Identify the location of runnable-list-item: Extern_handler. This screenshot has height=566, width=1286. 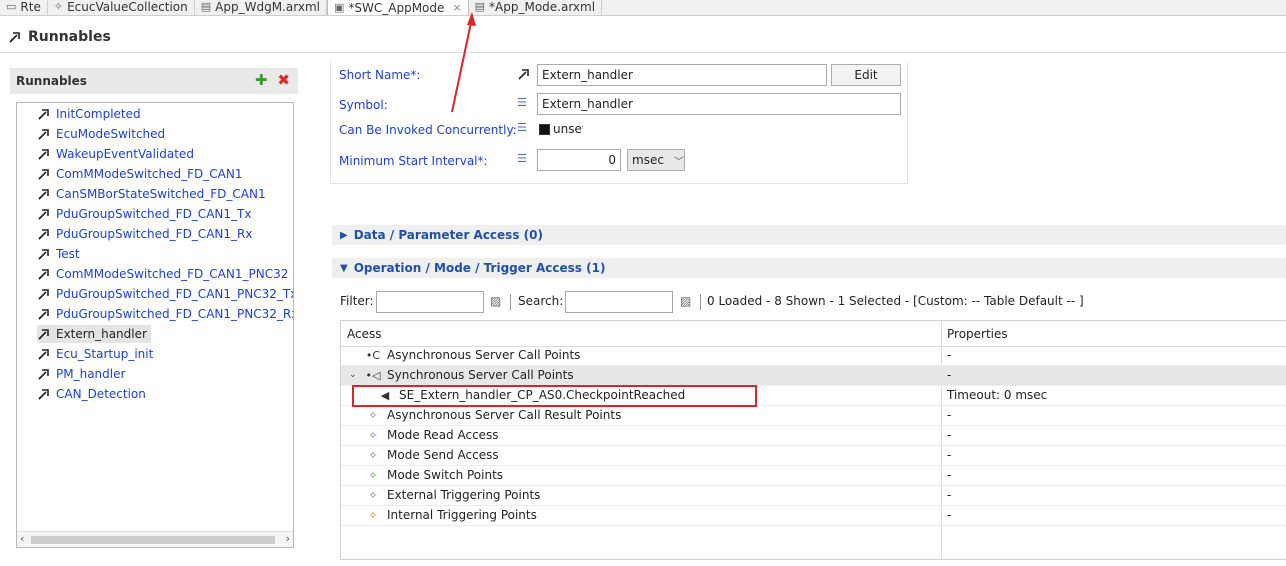
(94, 334).